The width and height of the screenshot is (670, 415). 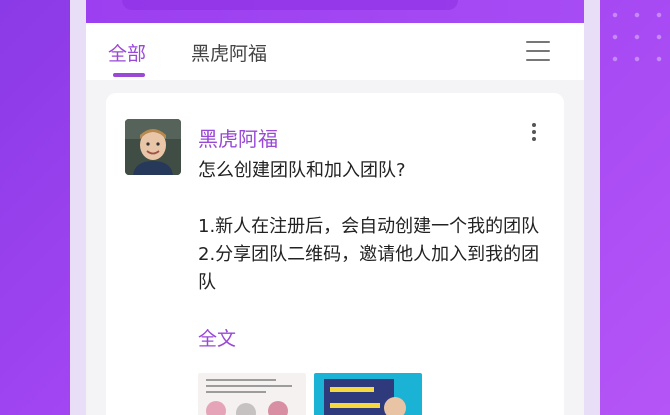 I want to click on post-title: 怎么创建团队和加入团队?, so click(x=302, y=170).